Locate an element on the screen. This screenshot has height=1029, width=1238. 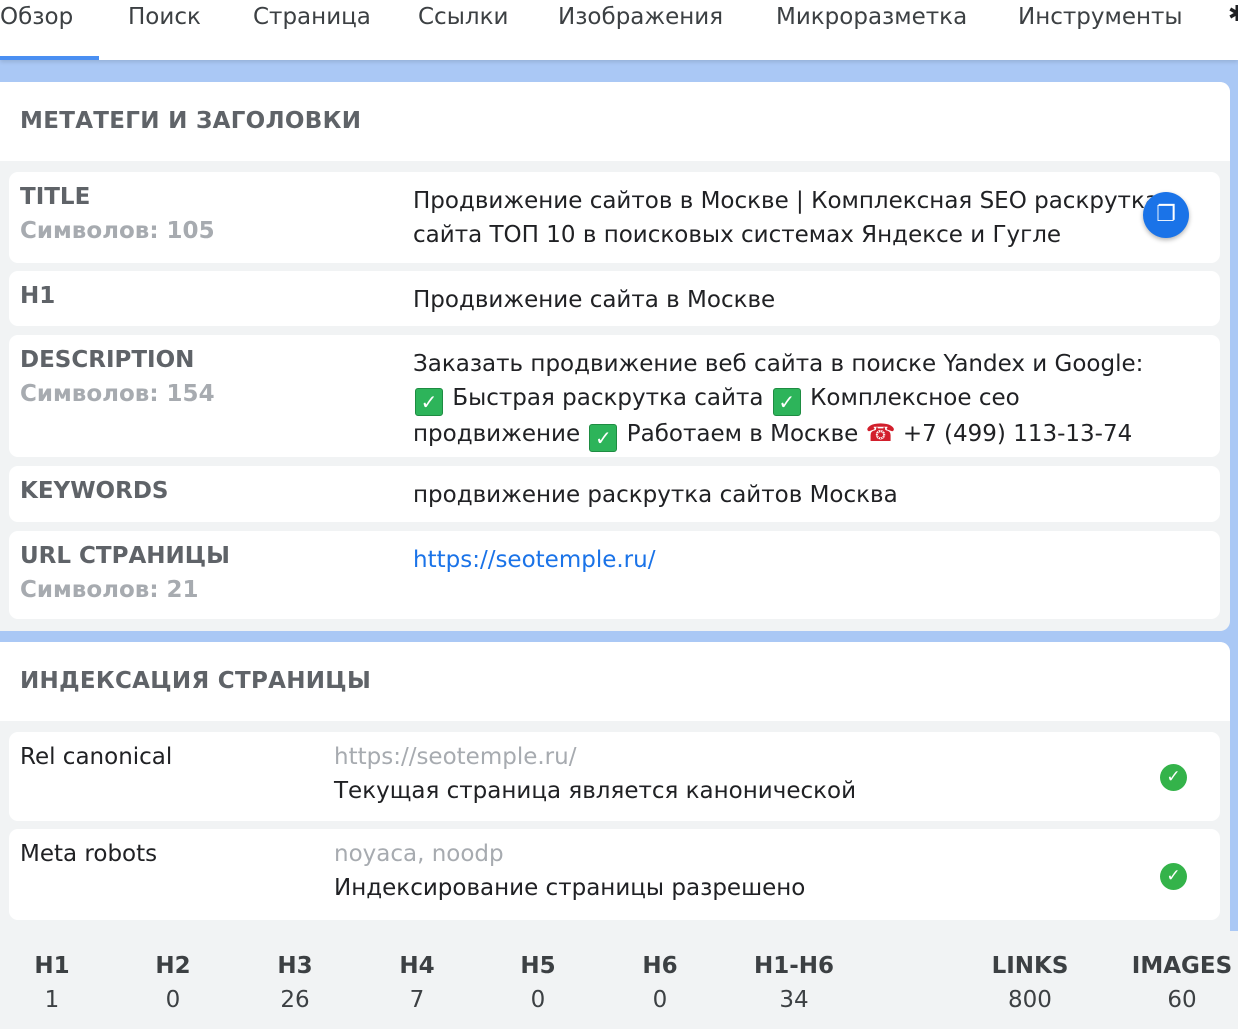
robots-label: Meta robots is located at coordinates (89, 854).